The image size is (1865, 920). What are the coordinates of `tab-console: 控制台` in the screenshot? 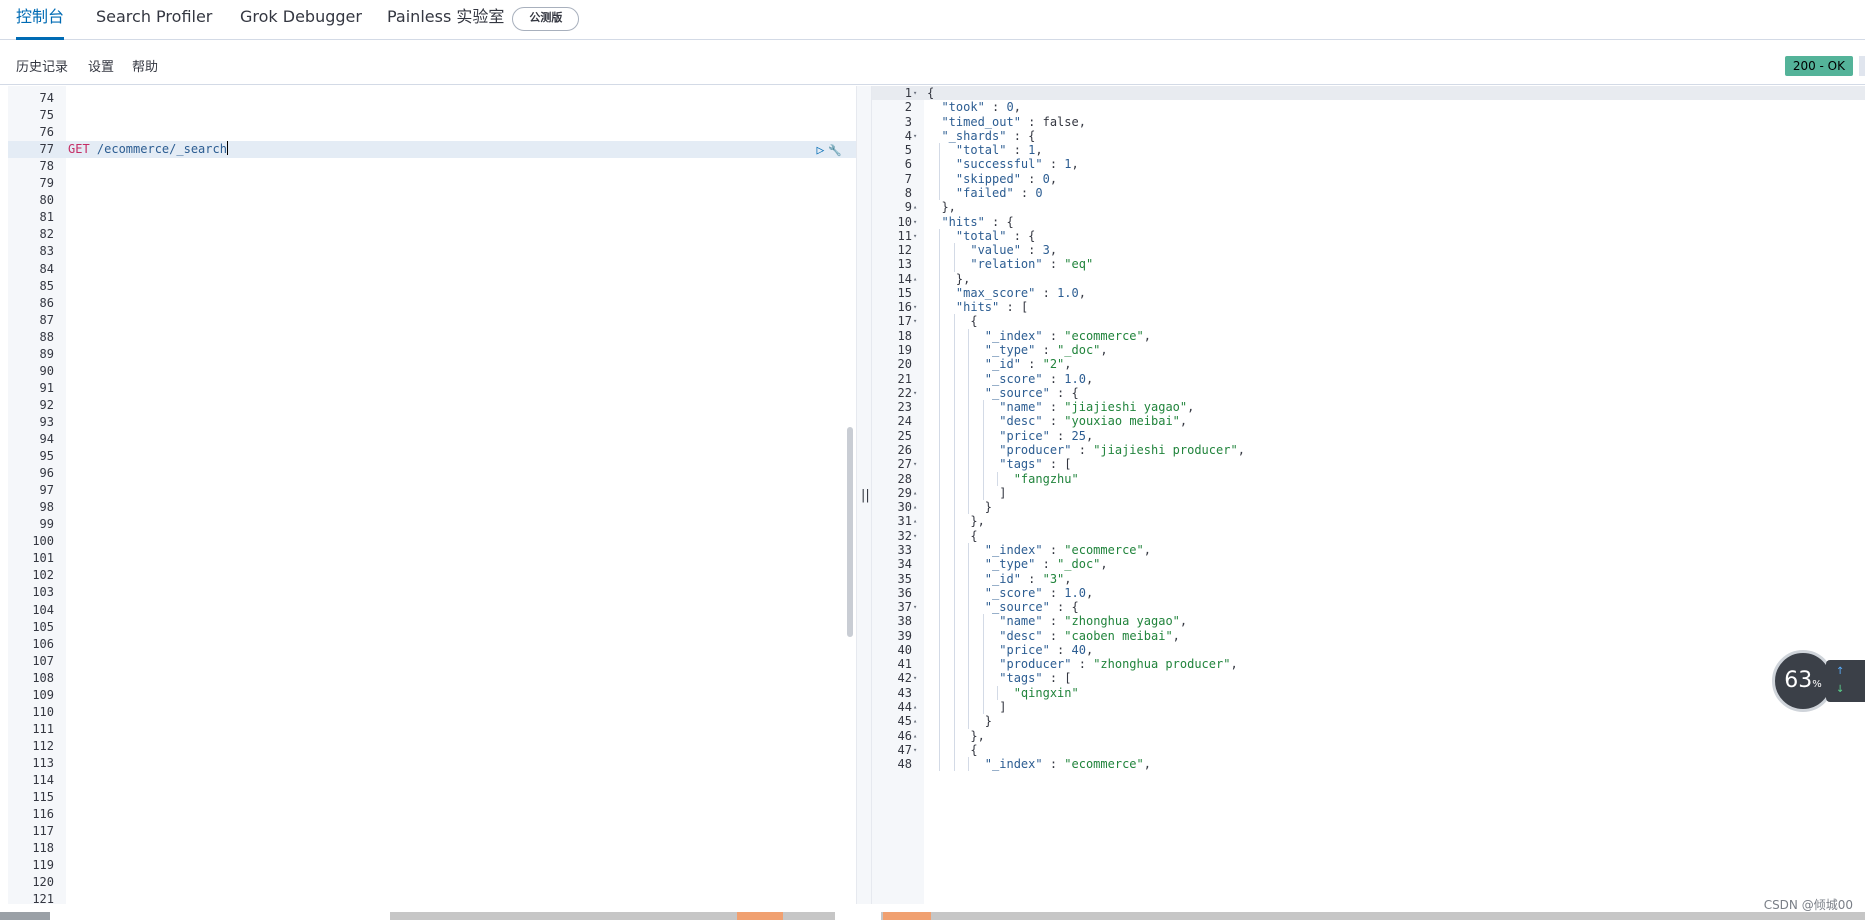 It's located at (40, 20).